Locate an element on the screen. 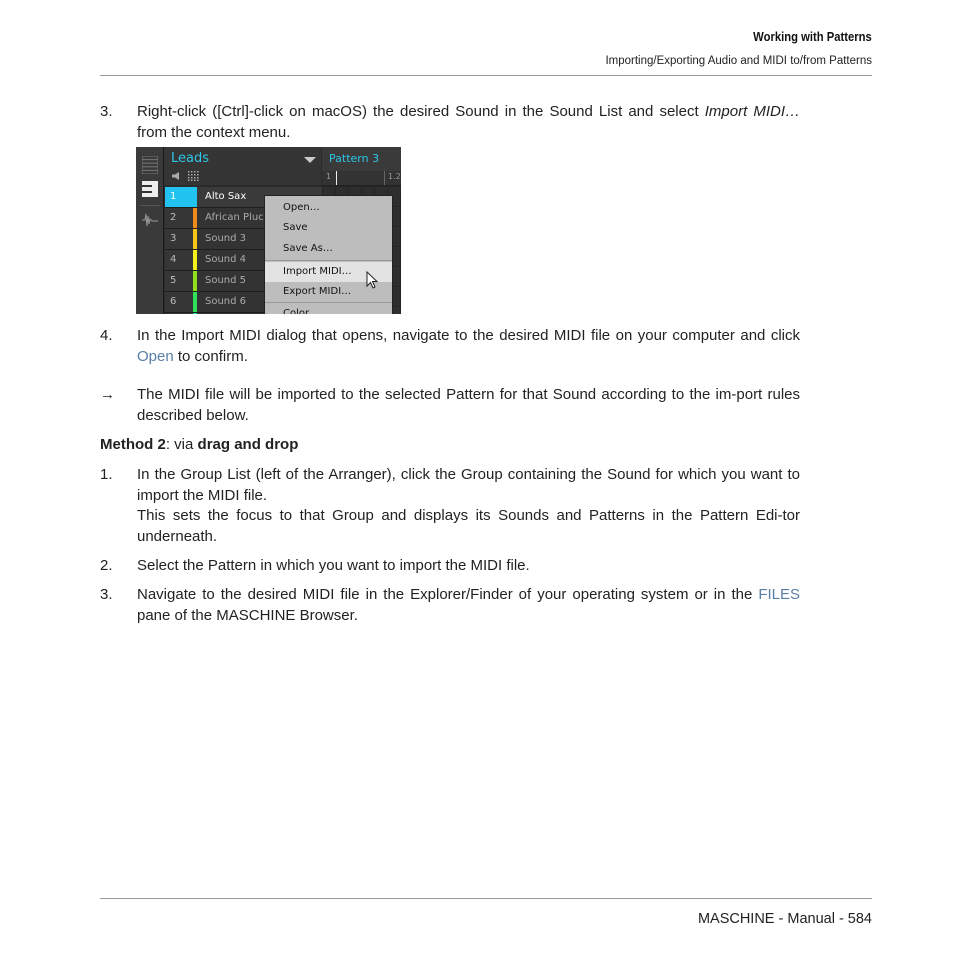 This screenshot has width=954, height=954. sound-index: 4 is located at coordinates (179, 260).